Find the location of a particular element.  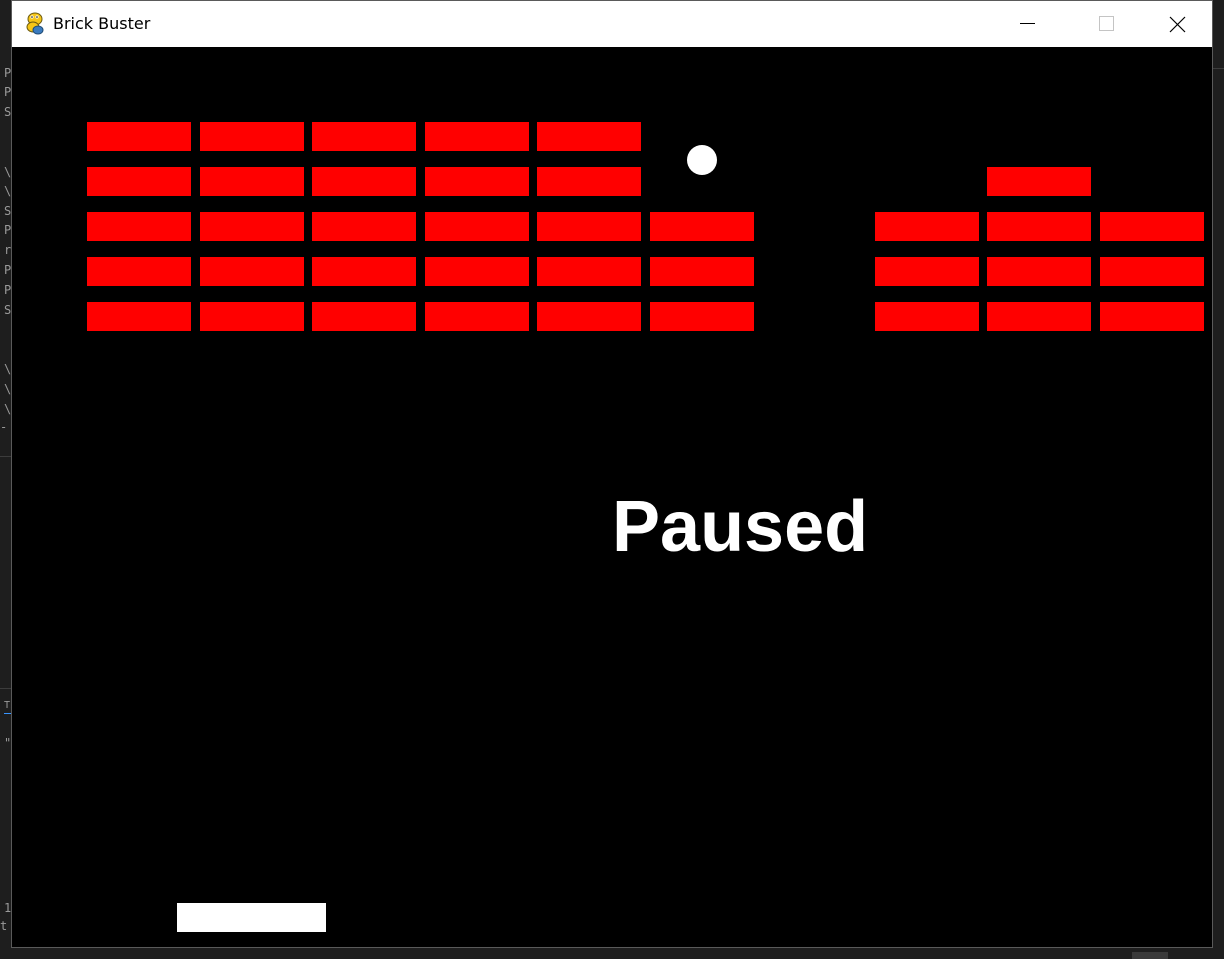

close-button is located at coordinates (1177, 24).